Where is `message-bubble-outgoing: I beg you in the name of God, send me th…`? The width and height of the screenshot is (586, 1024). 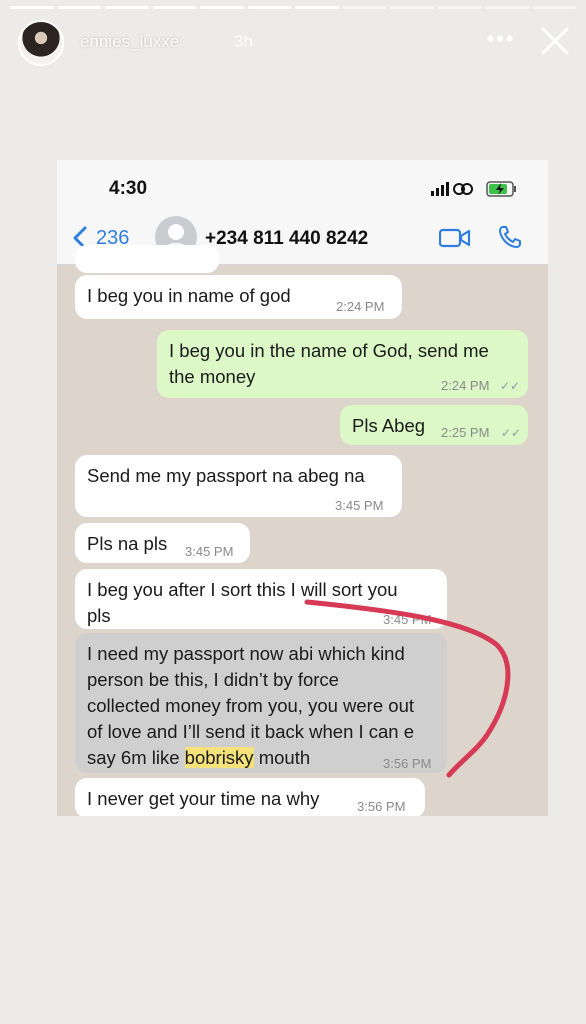 message-bubble-outgoing: I beg you in the name of God, send me th… is located at coordinates (342, 364).